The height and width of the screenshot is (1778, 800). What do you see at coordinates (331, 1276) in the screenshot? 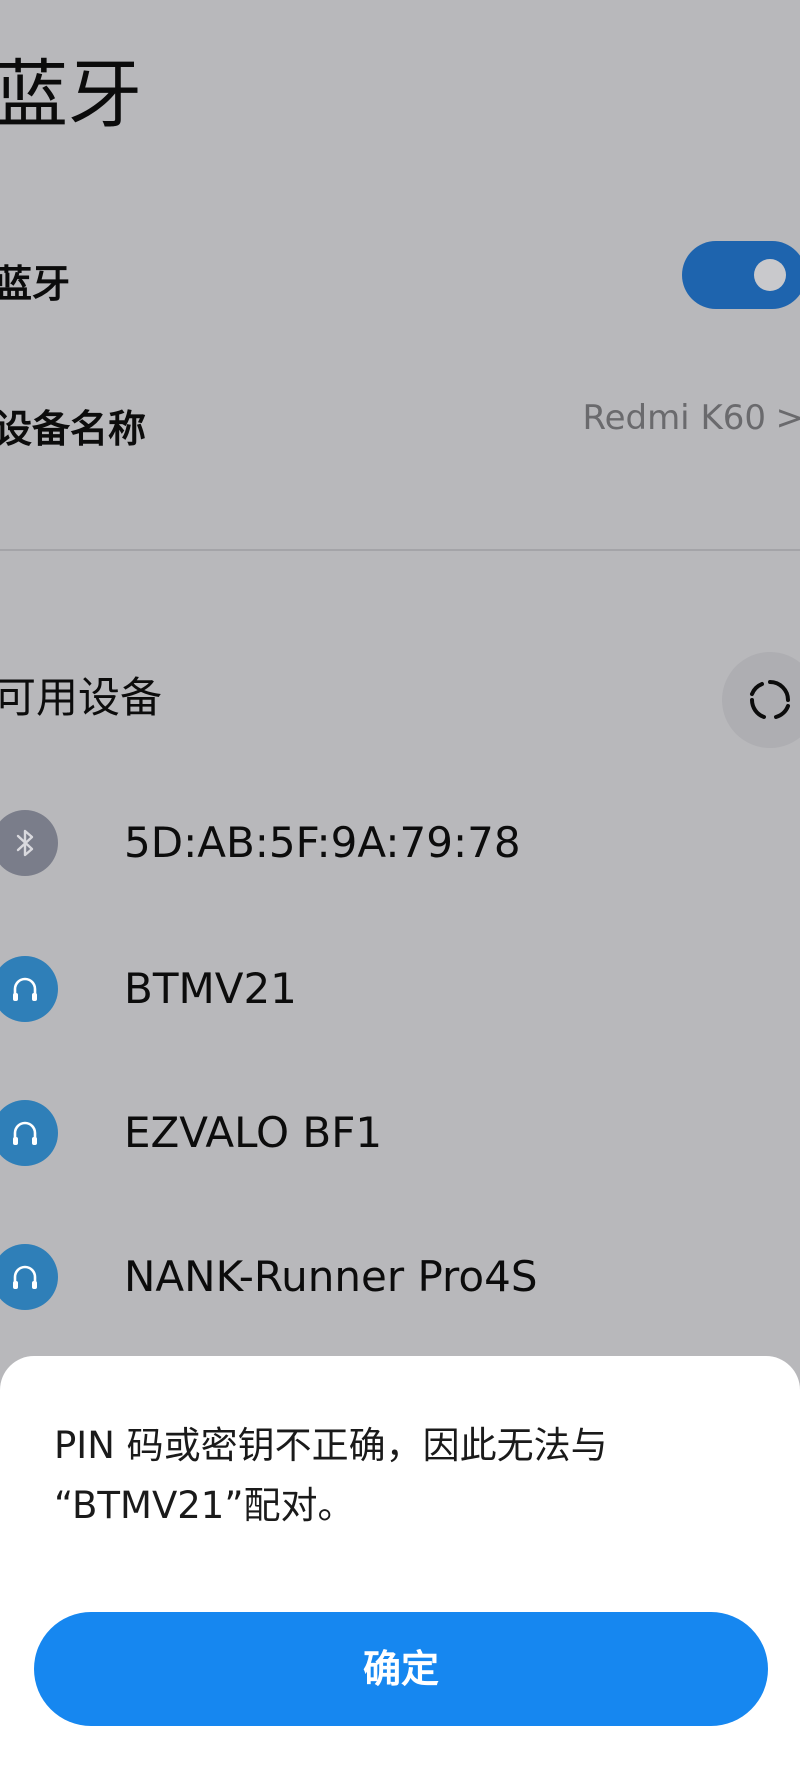
I see `device-name: NANK-Runner Pro4S` at bounding box center [331, 1276].